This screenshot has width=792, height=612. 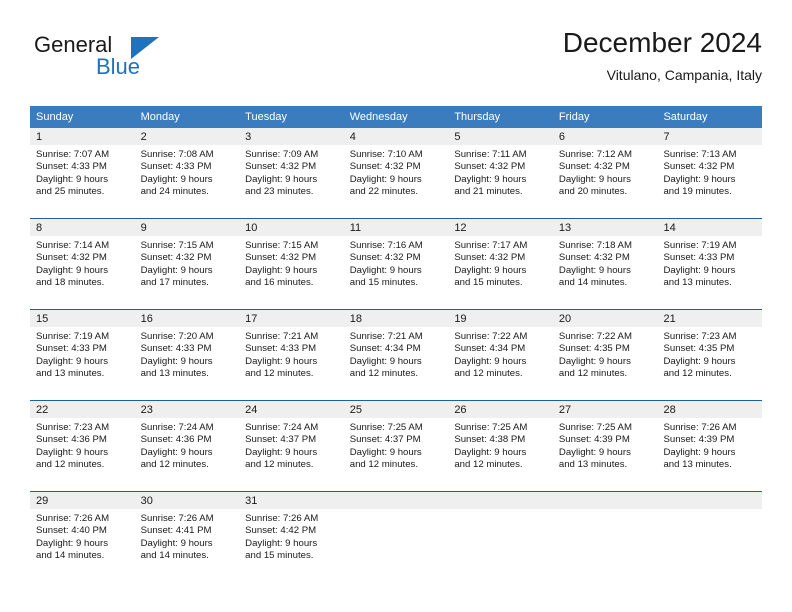 What do you see at coordinates (187, 409) in the screenshot?
I see `day-number: 23` at bounding box center [187, 409].